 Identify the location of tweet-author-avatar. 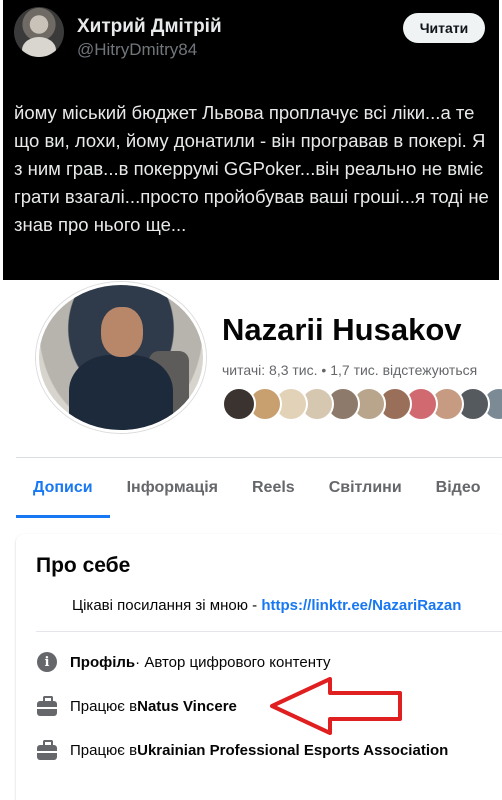
(39, 32).